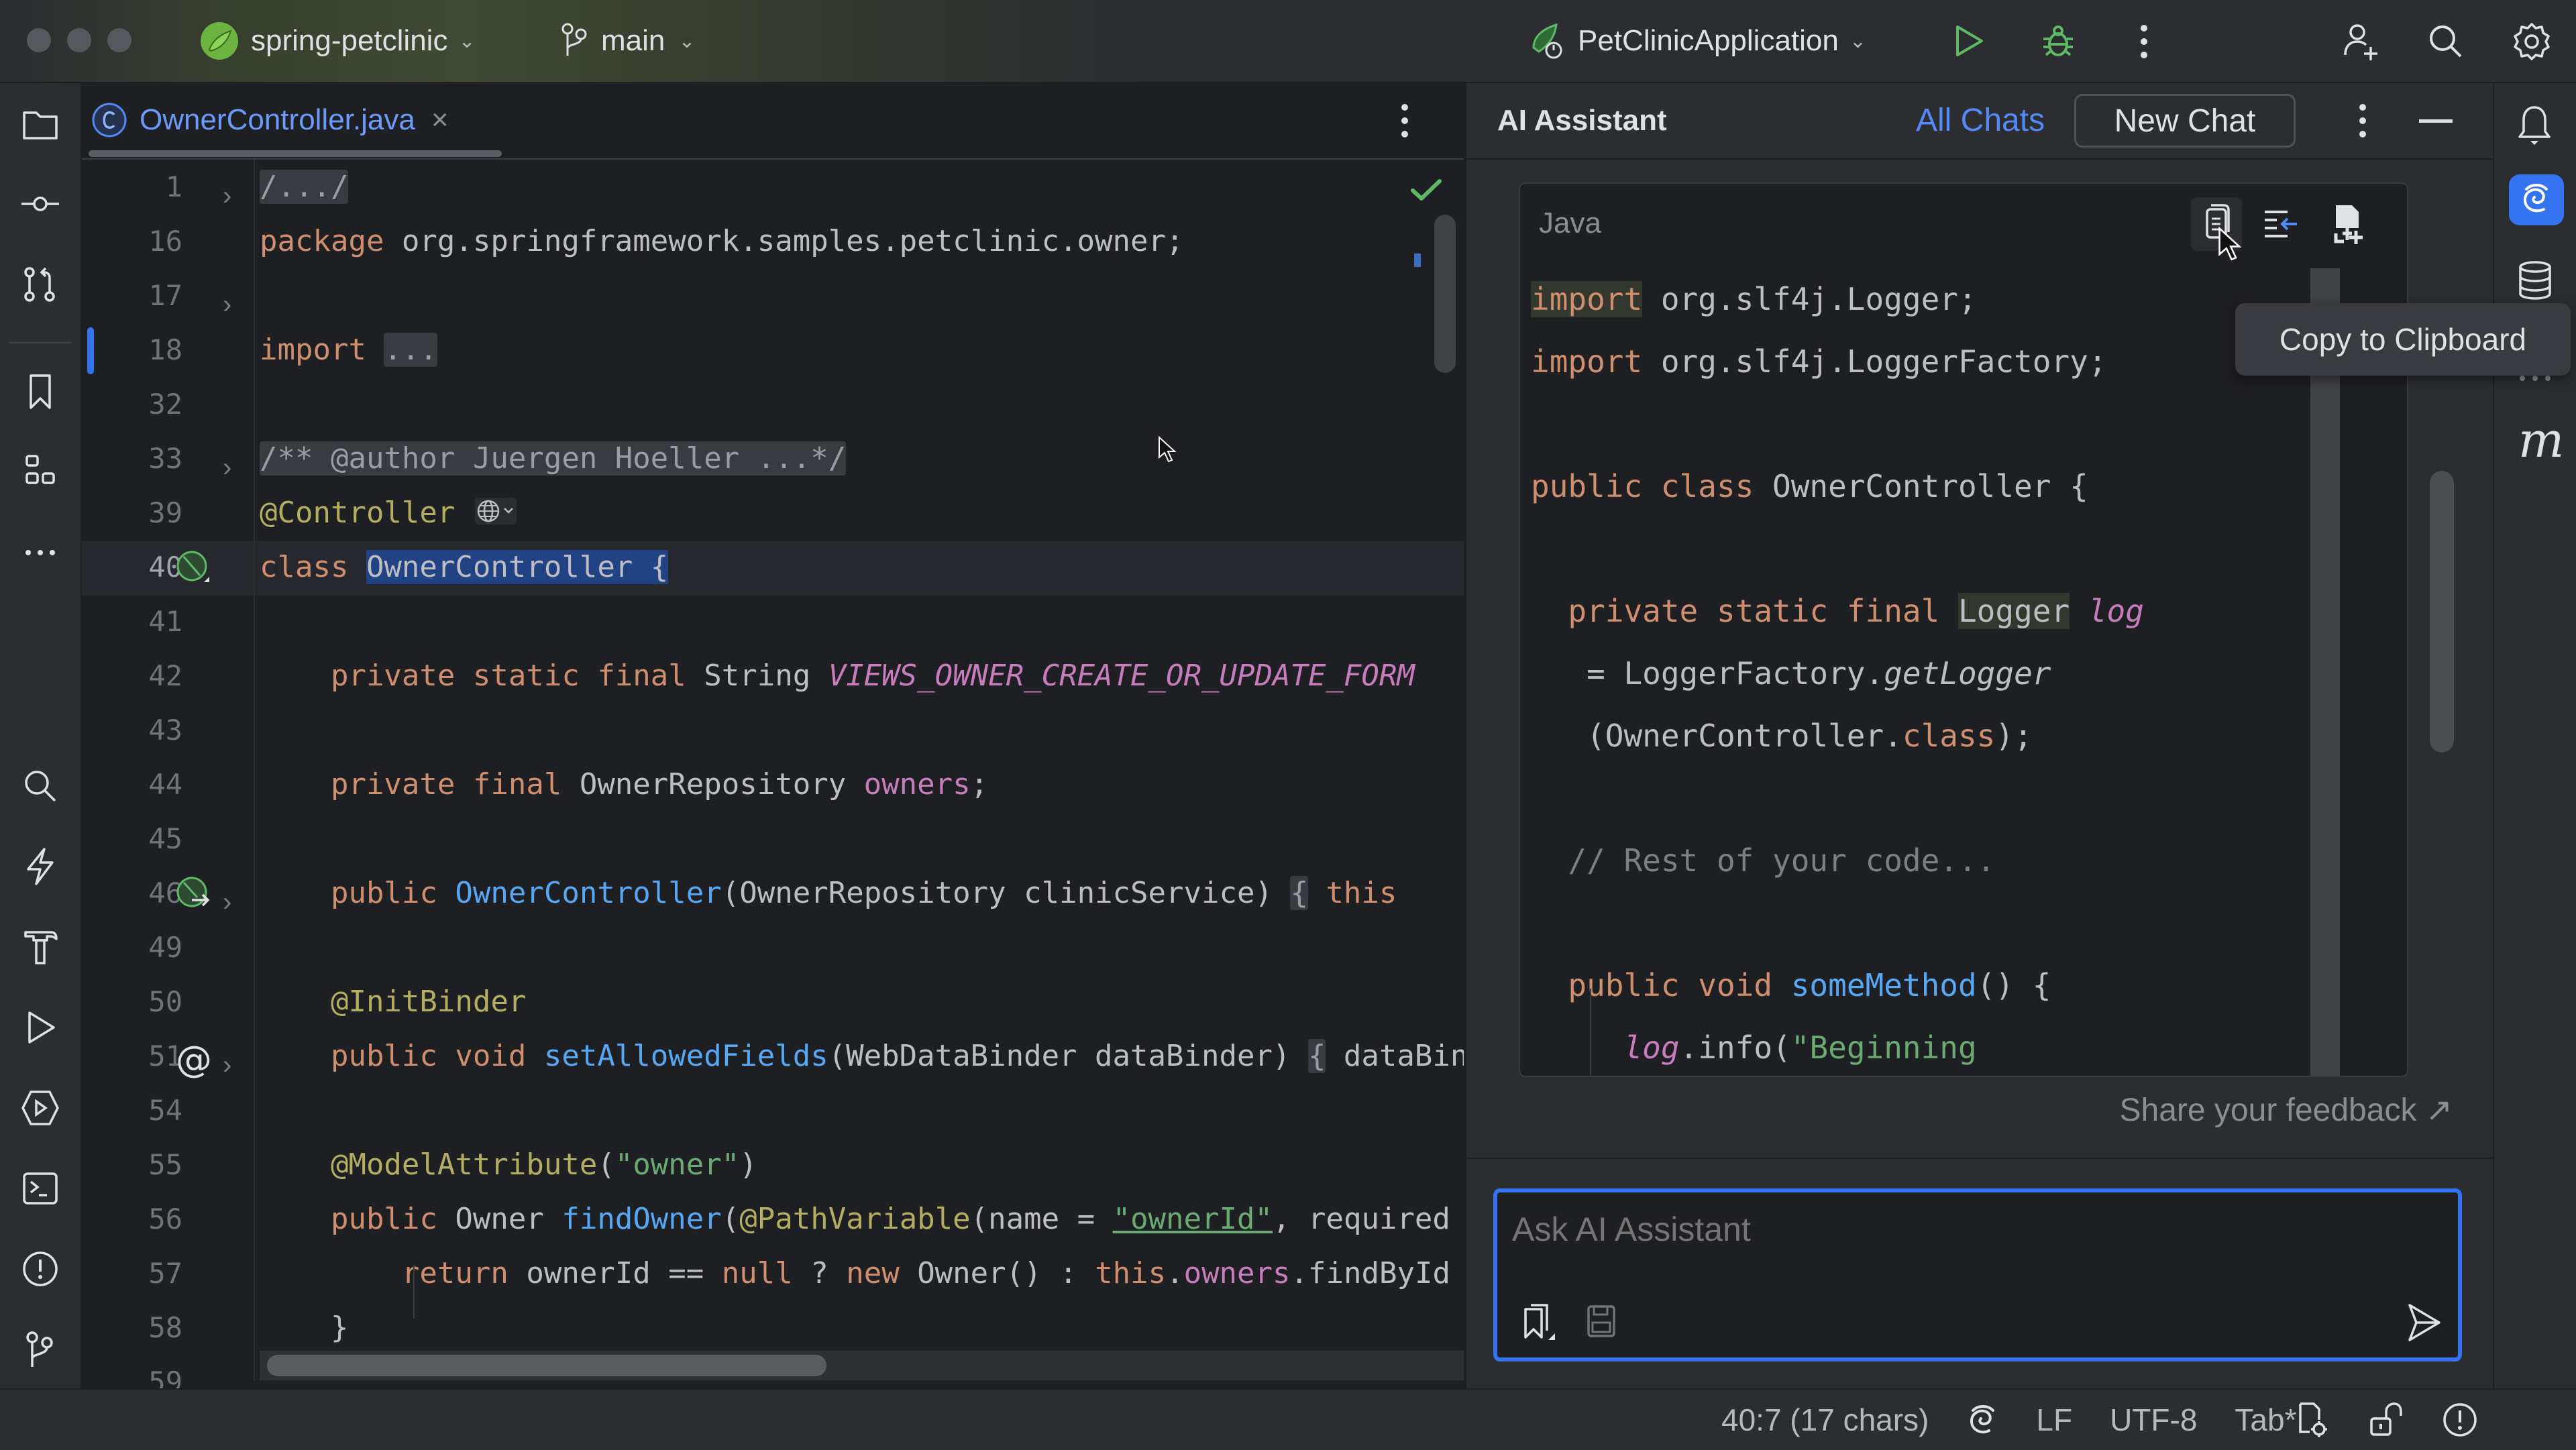 This screenshot has width=2576, height=1450. Describe the element at coordinates (508, 1164) in the screenshot. I see `code-line: @ModelAttribute("owner")` at that location.